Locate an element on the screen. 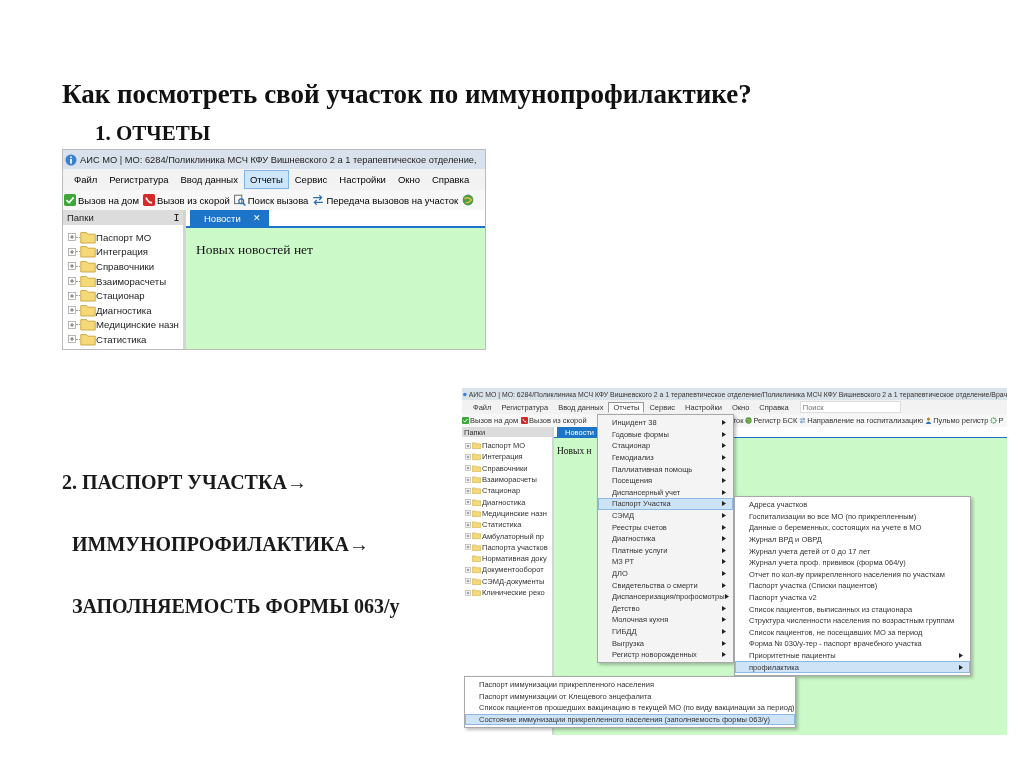 The height and width of the screenshot is (767, 1024). menu-item: Сервис is located at coordinates (311, 179).